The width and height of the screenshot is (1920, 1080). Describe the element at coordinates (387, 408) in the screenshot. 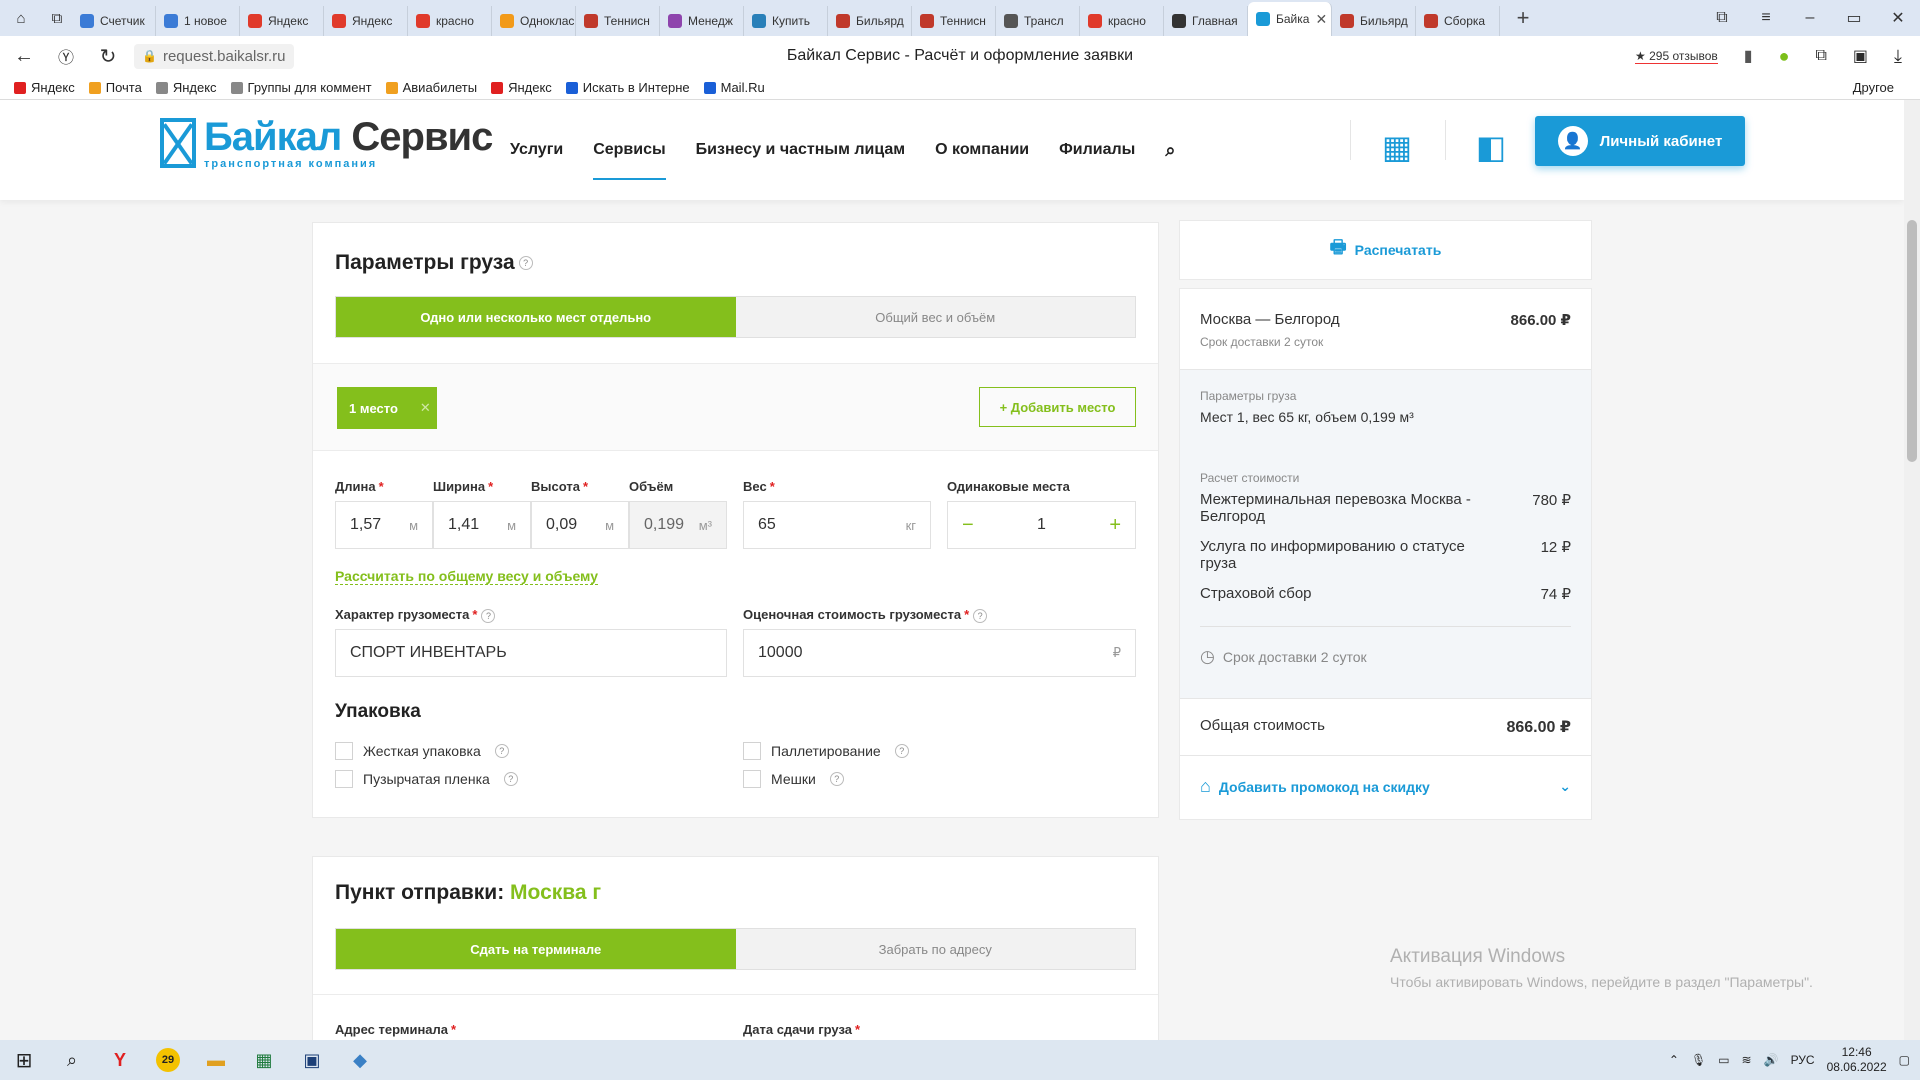

I see `place-tag: 1 место ✕` at that location.